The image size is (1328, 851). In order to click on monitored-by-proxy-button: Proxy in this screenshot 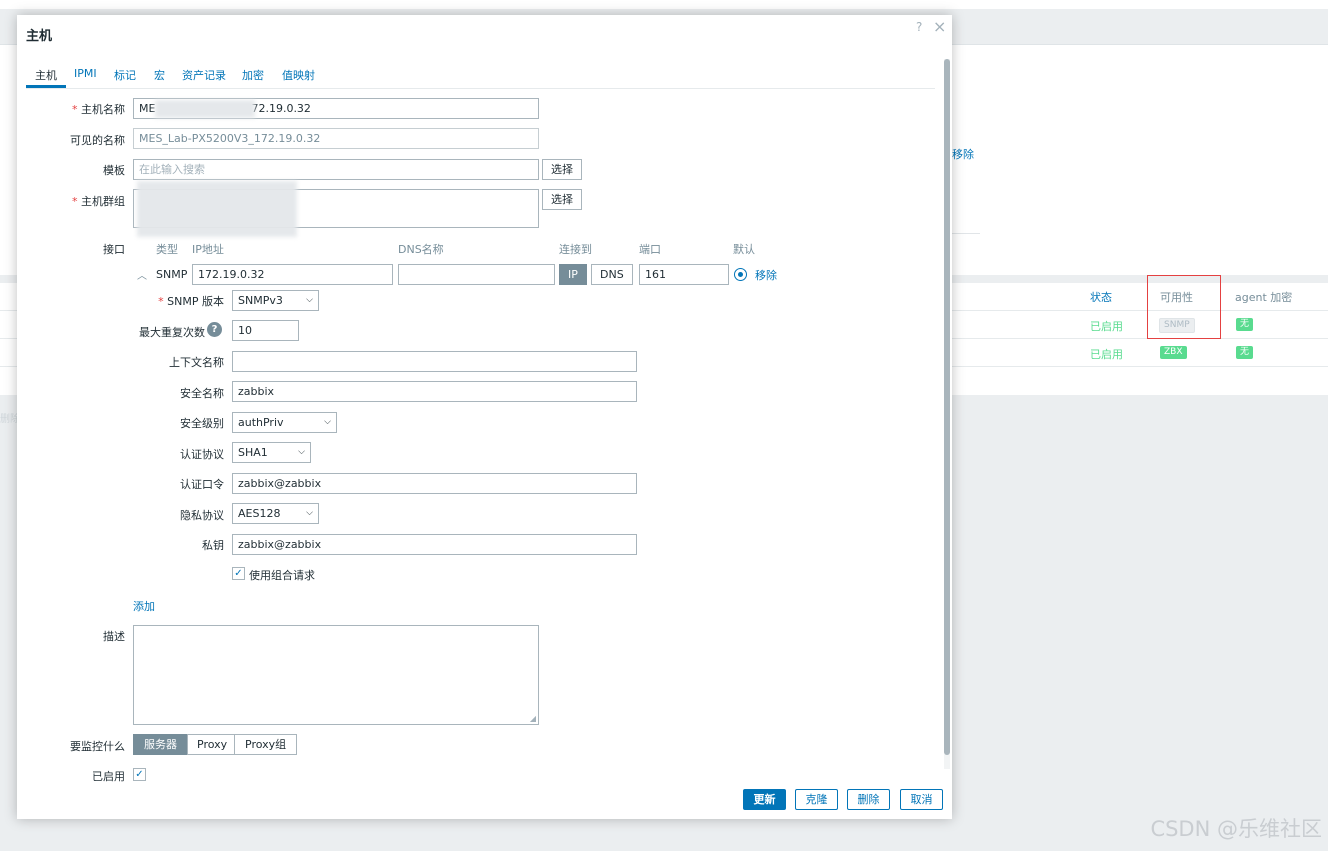, I will do `click(212, 744)`.